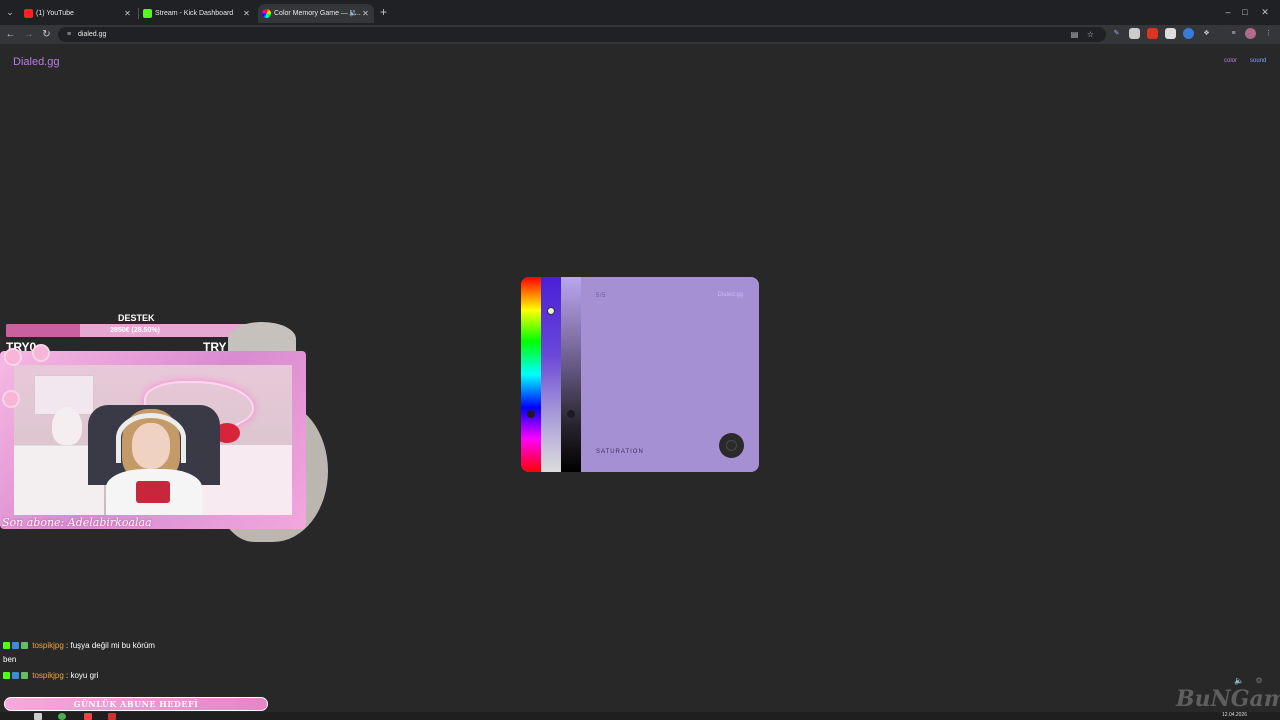 The width and height of the screenshot is (1280, 720). I want to click on target-icon, so click(731, 445).